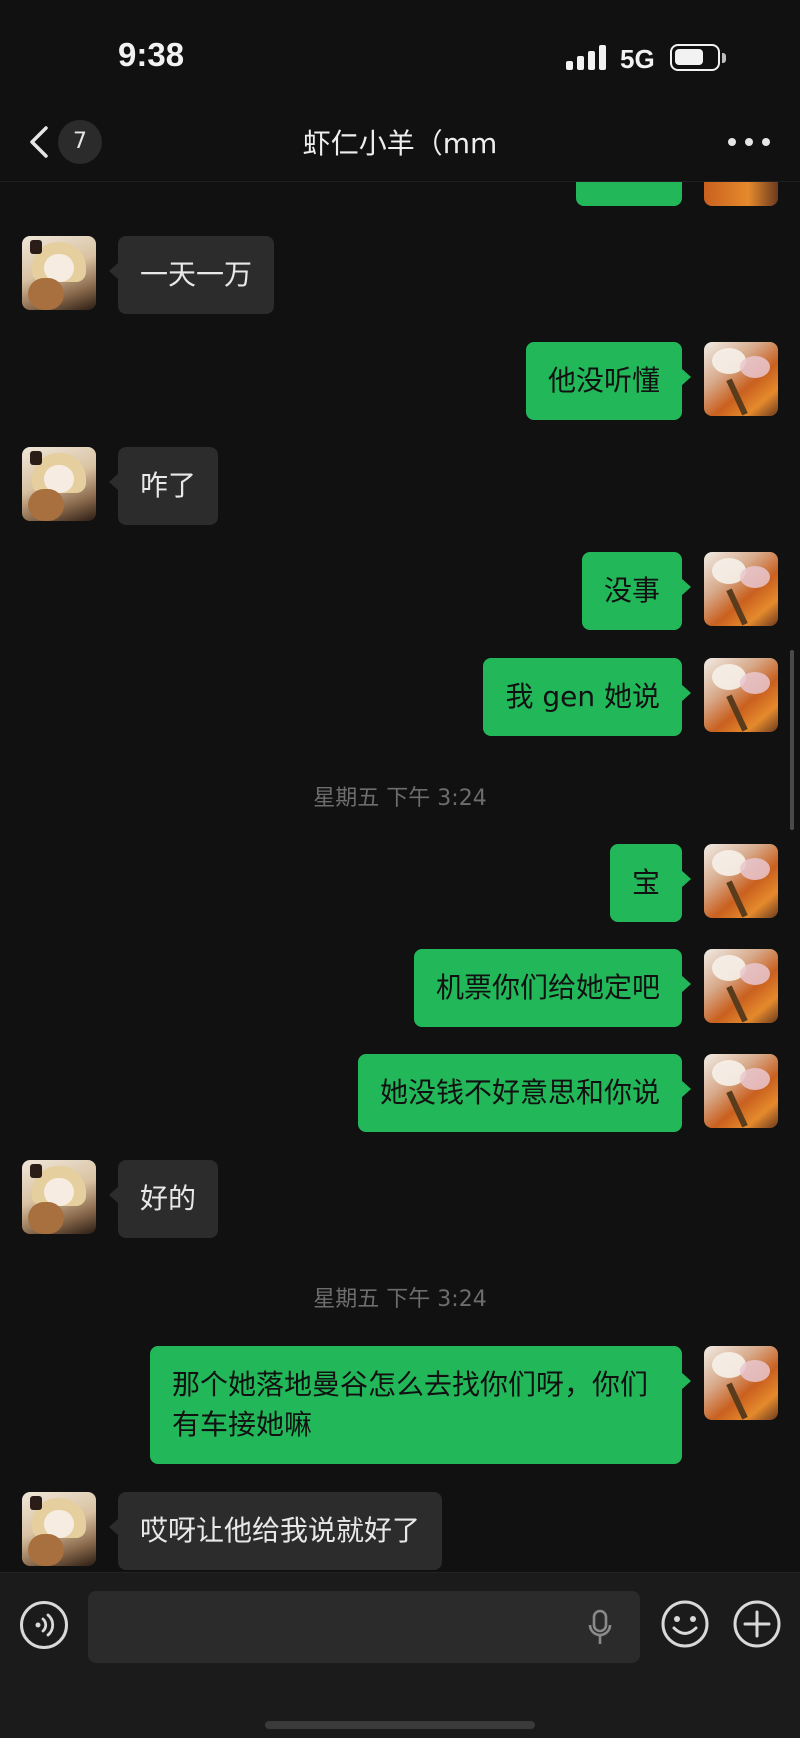 The height and width of the screenshot is (1738, 800). Describe the element at coordinates (191, 275) in the screenshot. I see `message-bubble-incoming: 一天一万` at that location.